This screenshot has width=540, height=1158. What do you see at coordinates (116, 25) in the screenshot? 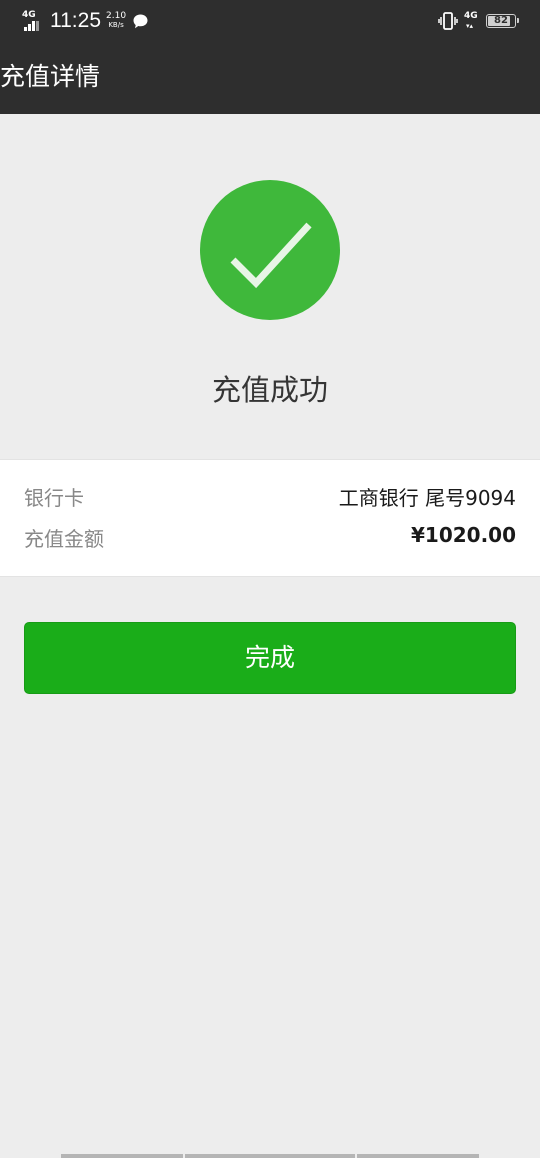
I see `network-speed-unit: KB/s` at bounding box center [116, 25].